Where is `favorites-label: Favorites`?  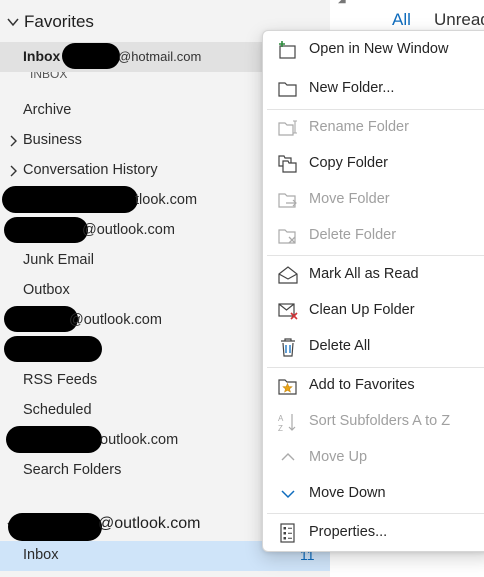 favorites-label: Favorites is located at coordinates (59, 21).